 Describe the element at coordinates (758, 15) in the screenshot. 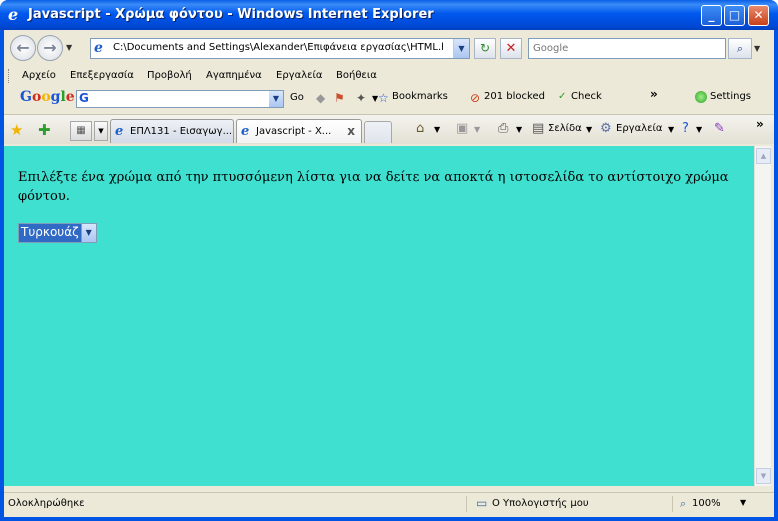

I see `close-button: ✕` at that location.